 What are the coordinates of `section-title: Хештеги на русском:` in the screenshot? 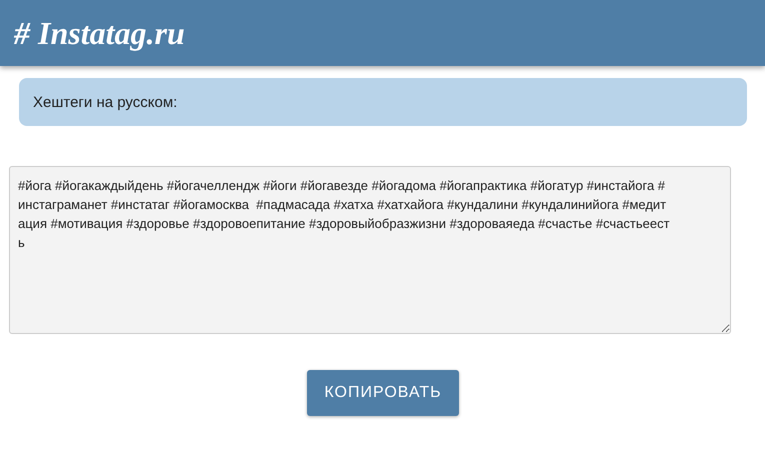 It's located at (105, 102).